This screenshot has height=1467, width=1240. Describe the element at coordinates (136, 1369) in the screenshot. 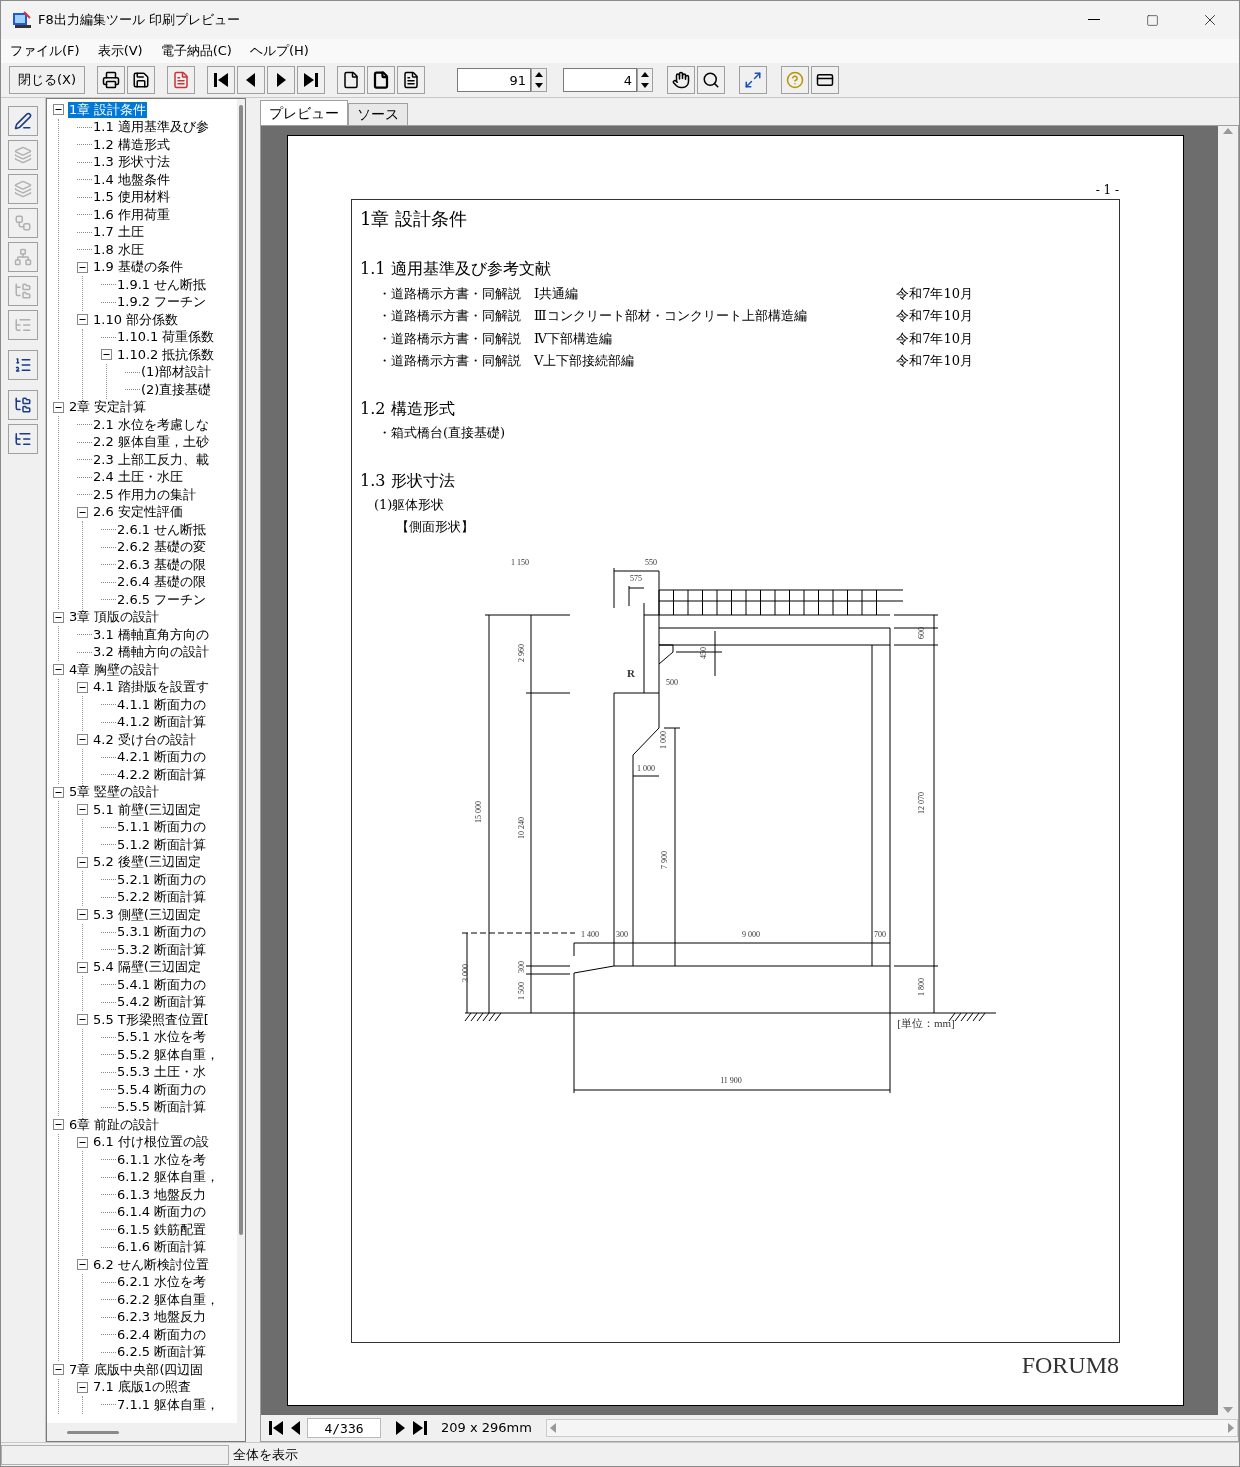

I see `tree-item: 7章 底版中央部(四辺固` at that location.